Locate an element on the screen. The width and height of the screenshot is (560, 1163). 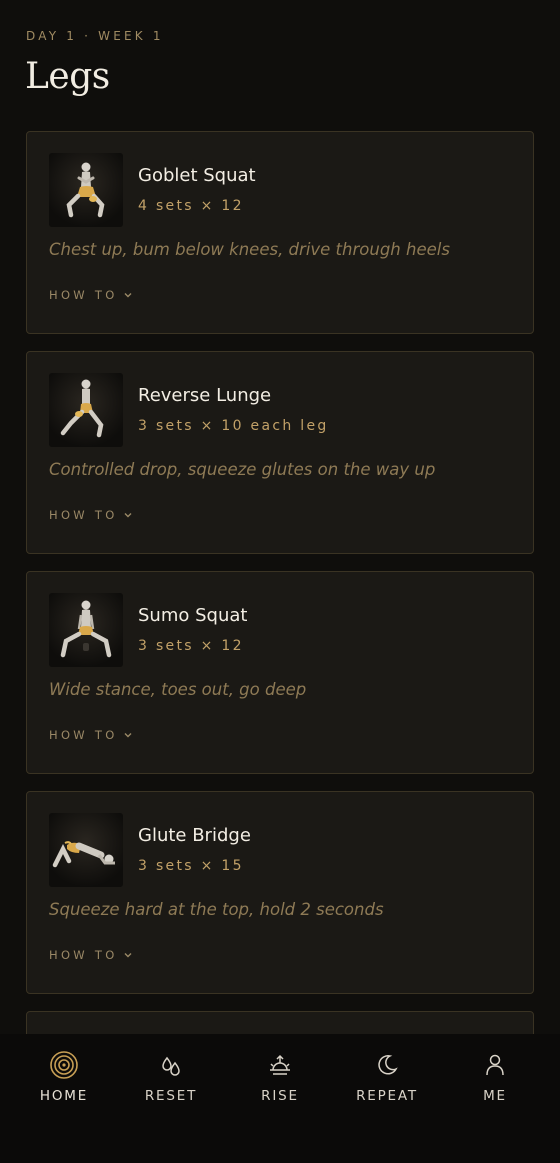
bottom-tab-bar: HOME RESET RISE REPEAT ME is located at coordinates (280, 1098).